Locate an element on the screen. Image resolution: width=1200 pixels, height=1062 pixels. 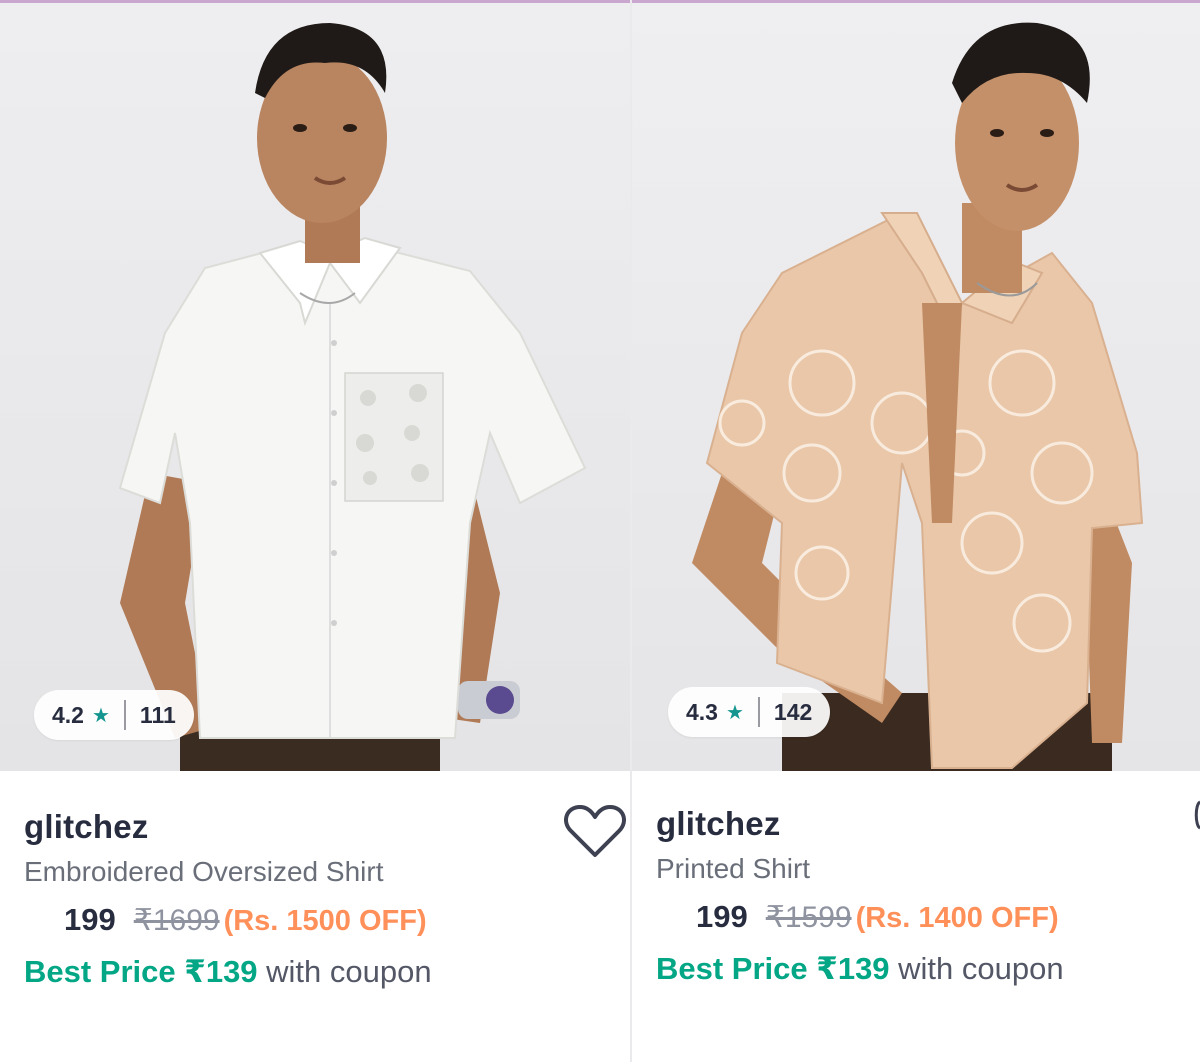
review-count: 142 is located at coordinates (793, 711).